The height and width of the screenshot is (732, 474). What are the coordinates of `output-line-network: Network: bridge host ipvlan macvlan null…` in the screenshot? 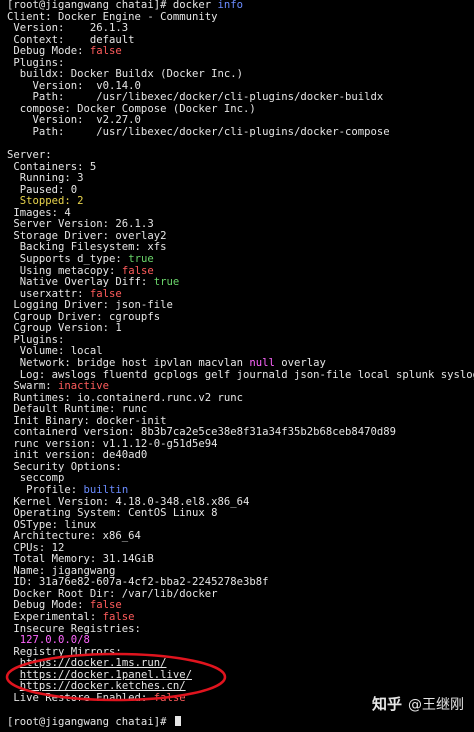 It's located at (240, 364).